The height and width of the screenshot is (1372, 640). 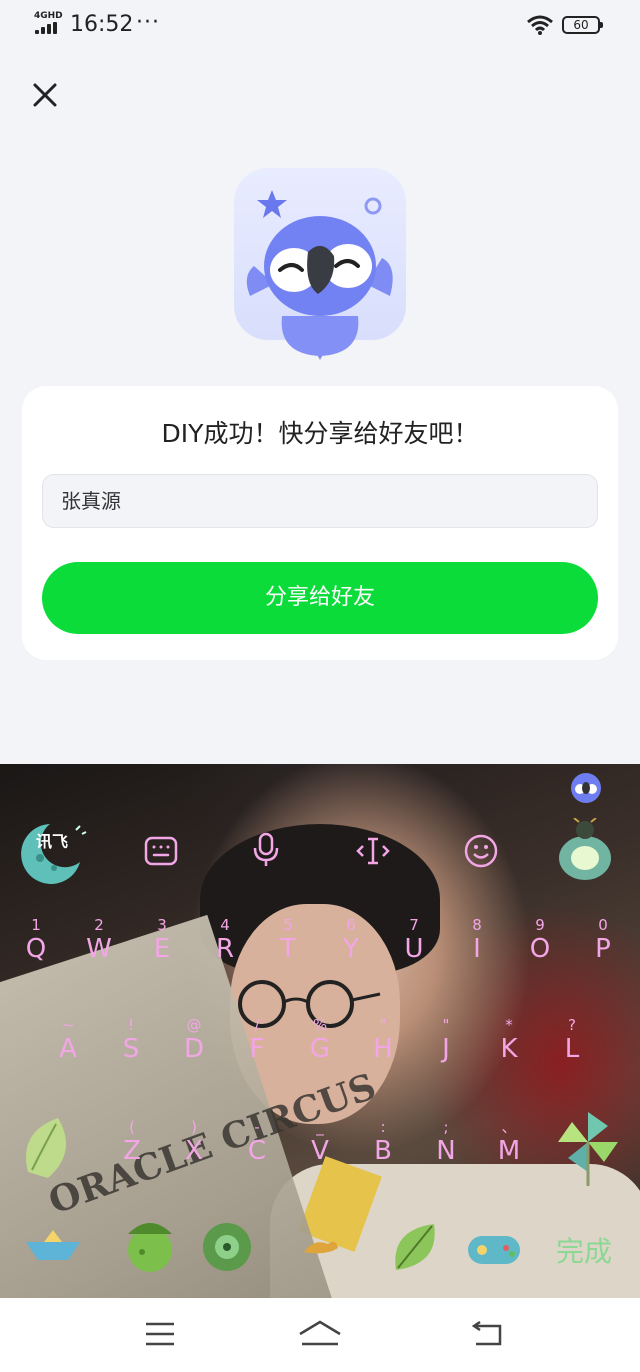 What do you see at coordinates (509, 1142) in the screenshot?
I see `key-m: 、 M` at bounding box center [509, 1142].